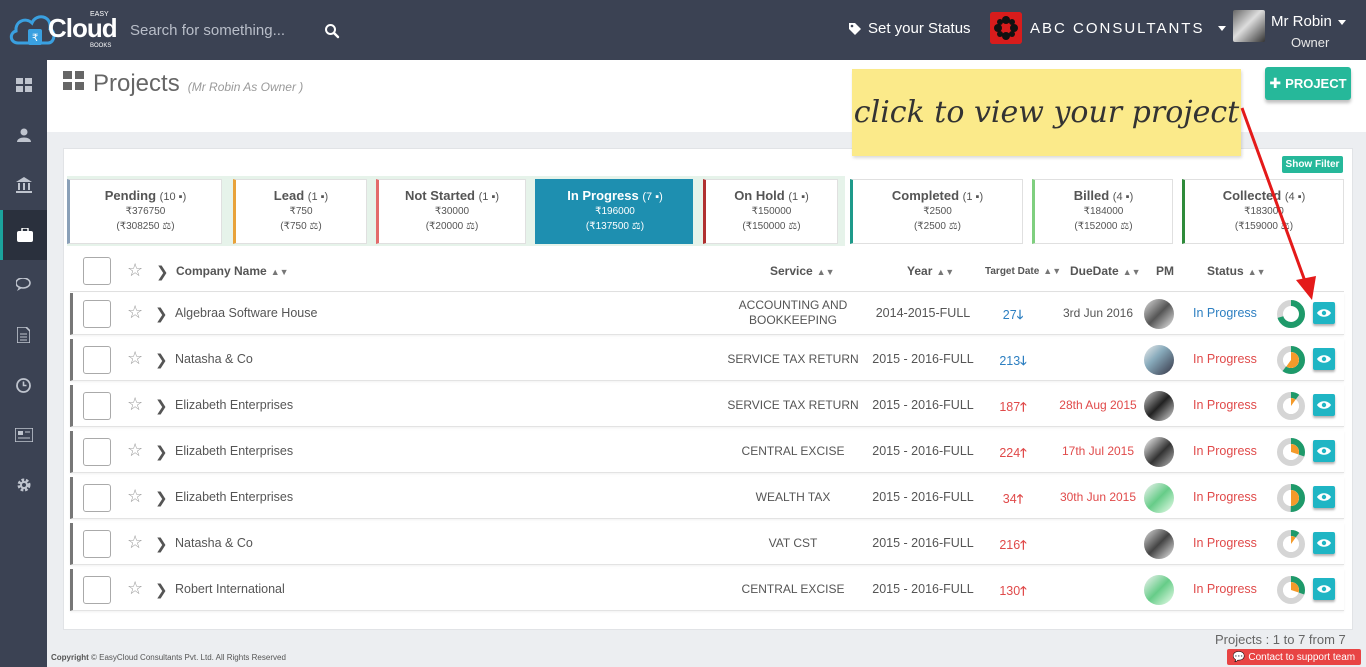 This screenshot has height=667, width=1366. Describe the element at coordinates (64, 30) in the screenshot. I see `easycloud-logo: ₹ EASY Cloud BOOKS` at that location.